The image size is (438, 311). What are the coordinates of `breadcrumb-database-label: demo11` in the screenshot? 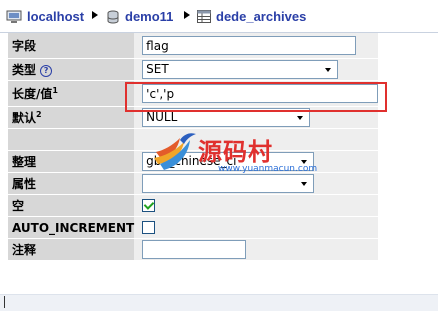 It's located at (149, 16).